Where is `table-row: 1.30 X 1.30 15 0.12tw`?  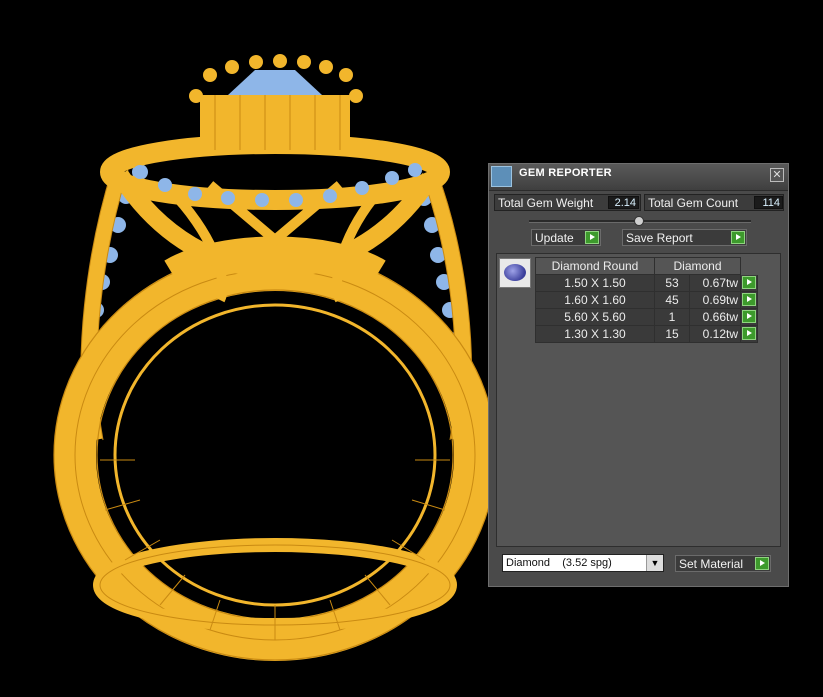
table-row: 1.30 X 1.30 15 0.12tw is located at coordinates (646, 334).